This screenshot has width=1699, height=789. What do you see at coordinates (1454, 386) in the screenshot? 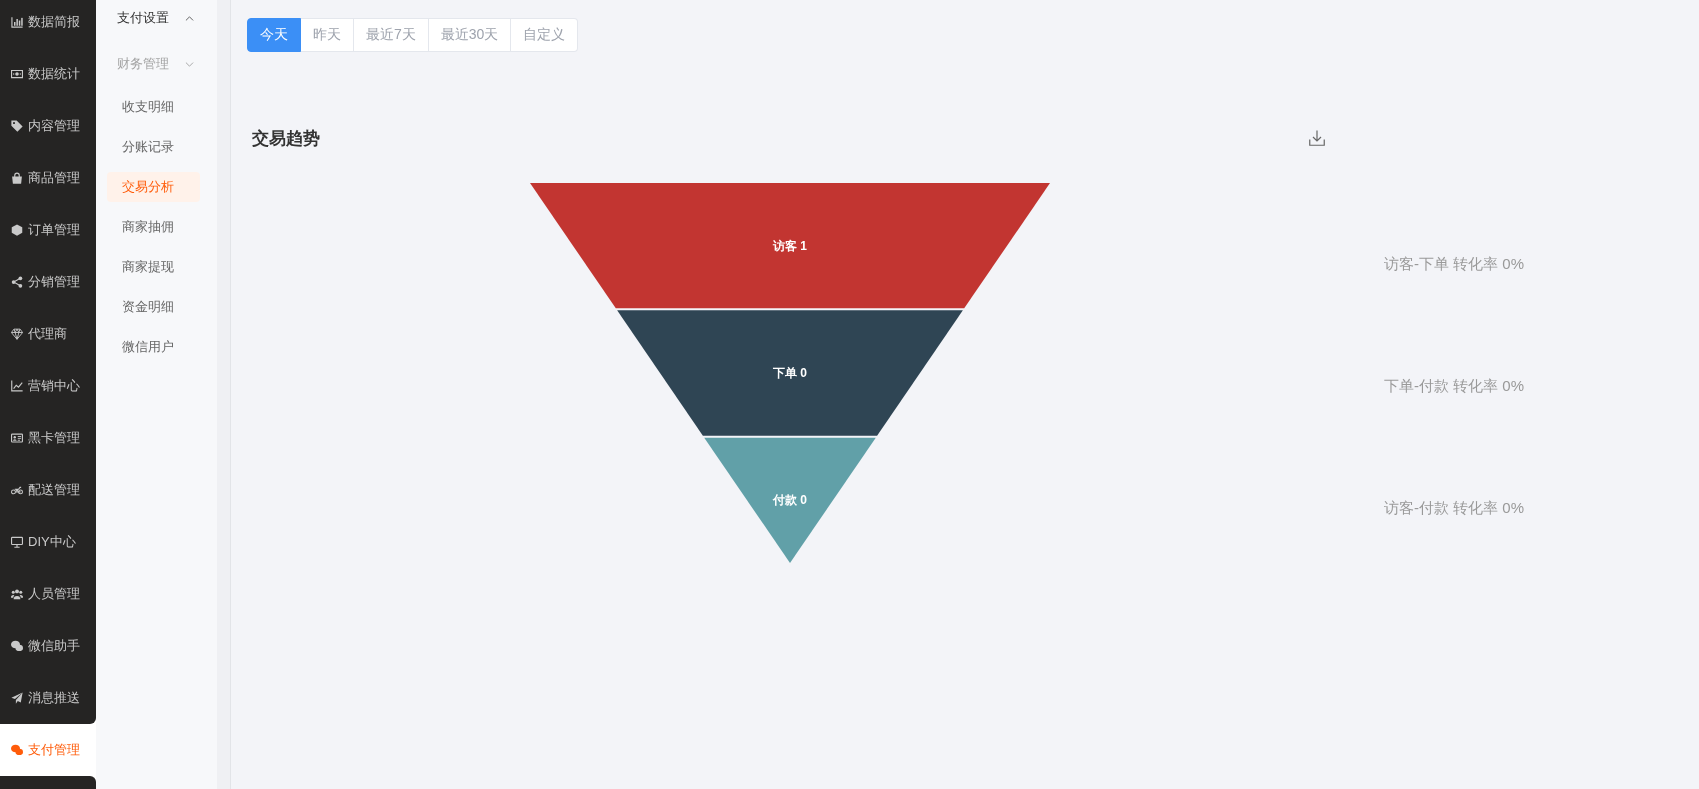
I see `conversion-rate-text: 下单-付款 转化率 0%` at bounding box center [1454, 386].